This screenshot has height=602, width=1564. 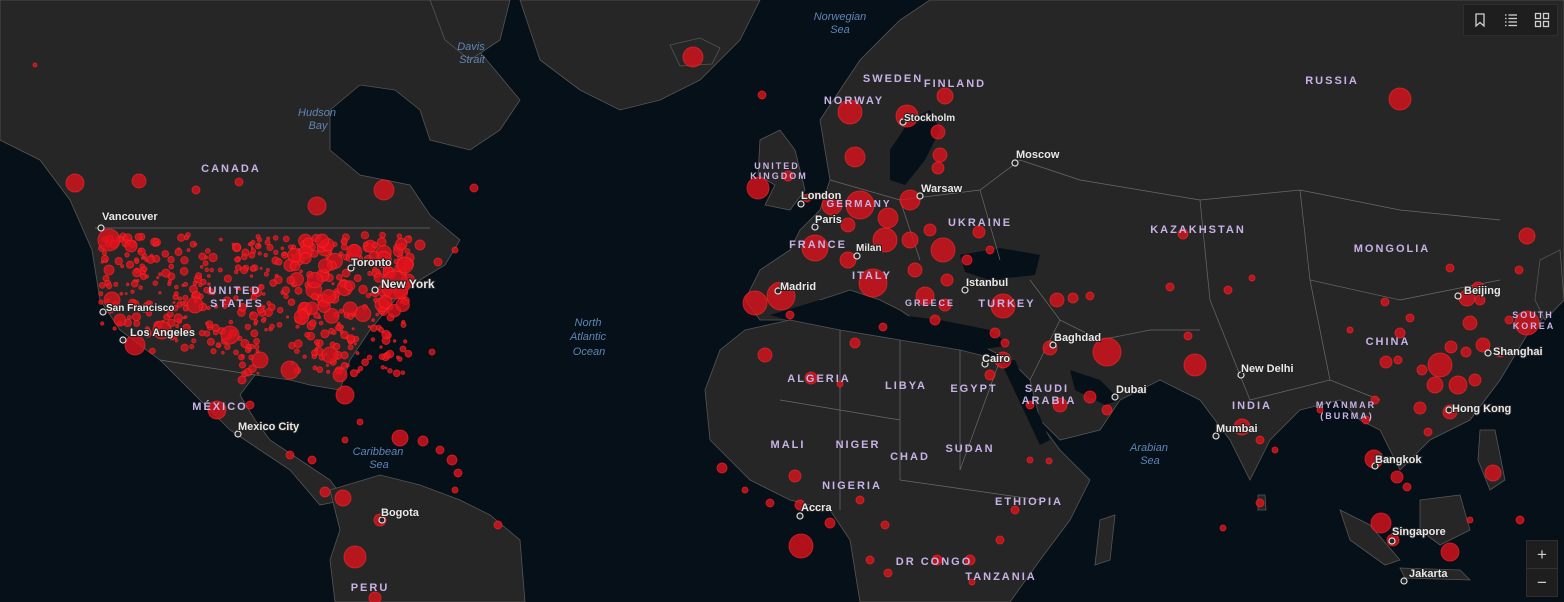 What do you see at coordinates (1541, 20) in the screenshot?
I see `basemap-button` at bounding box center [1541, 20].